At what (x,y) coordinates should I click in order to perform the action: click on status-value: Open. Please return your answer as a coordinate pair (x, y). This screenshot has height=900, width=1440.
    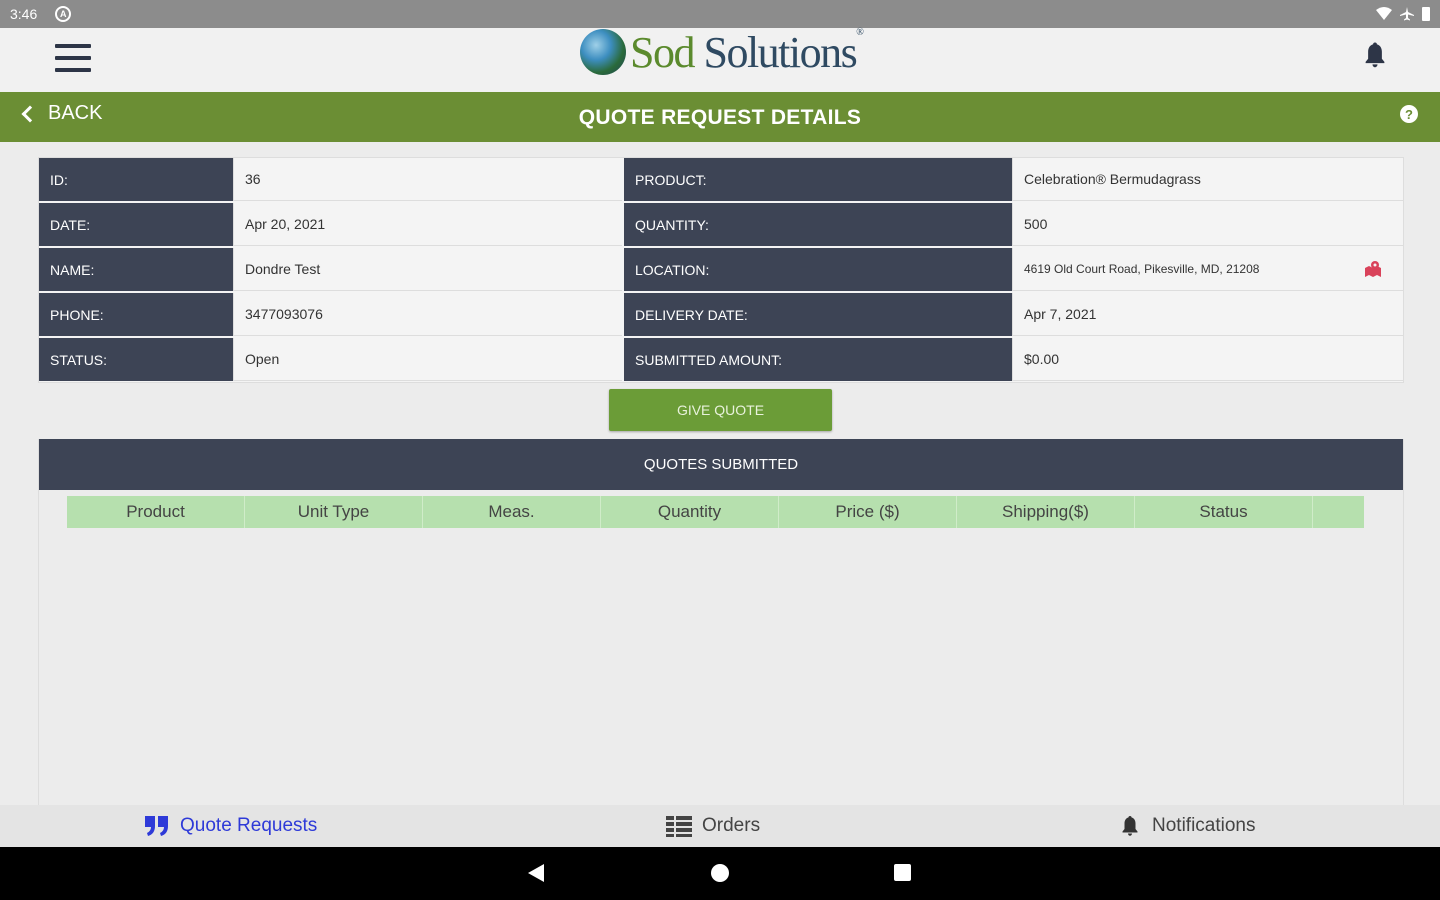
    Looking at the image, I should click on (427, 359).